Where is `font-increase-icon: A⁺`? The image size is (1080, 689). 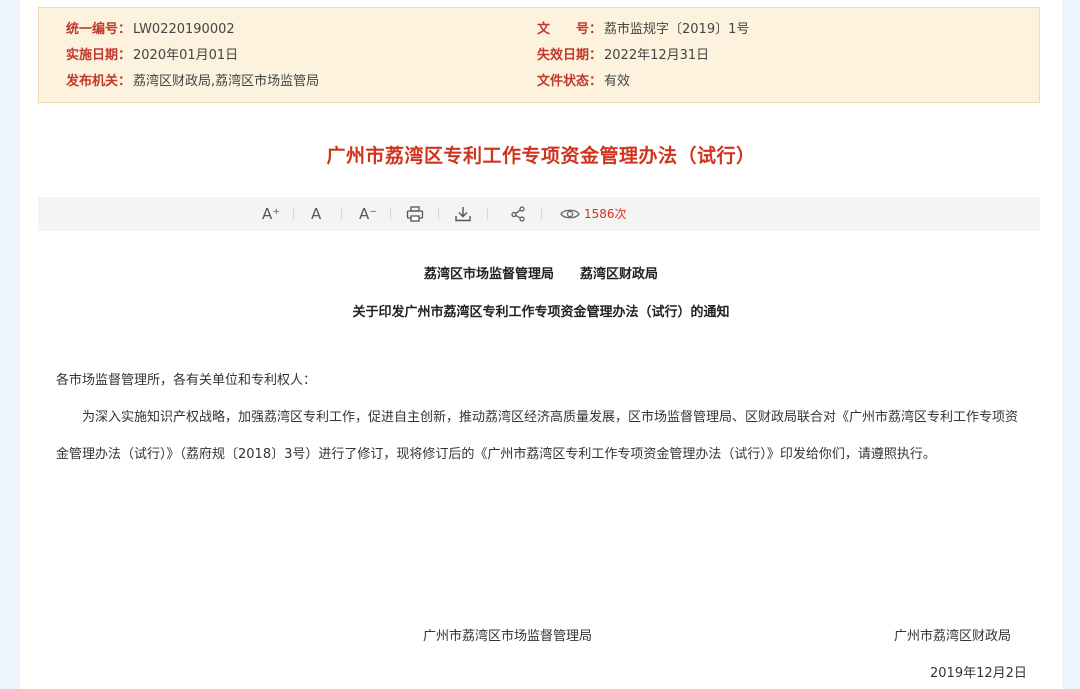 font-increase-icon: A⁺ is located at coordinates (271, 214).